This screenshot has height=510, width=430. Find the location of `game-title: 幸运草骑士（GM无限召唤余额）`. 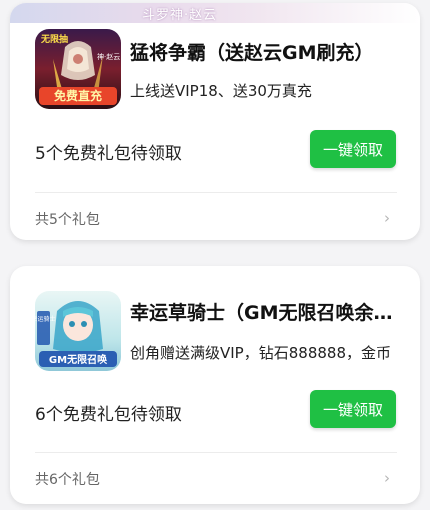

game-title: 幸运草骑士（GM无限召唤余额） is located at coordinates (266, 311).